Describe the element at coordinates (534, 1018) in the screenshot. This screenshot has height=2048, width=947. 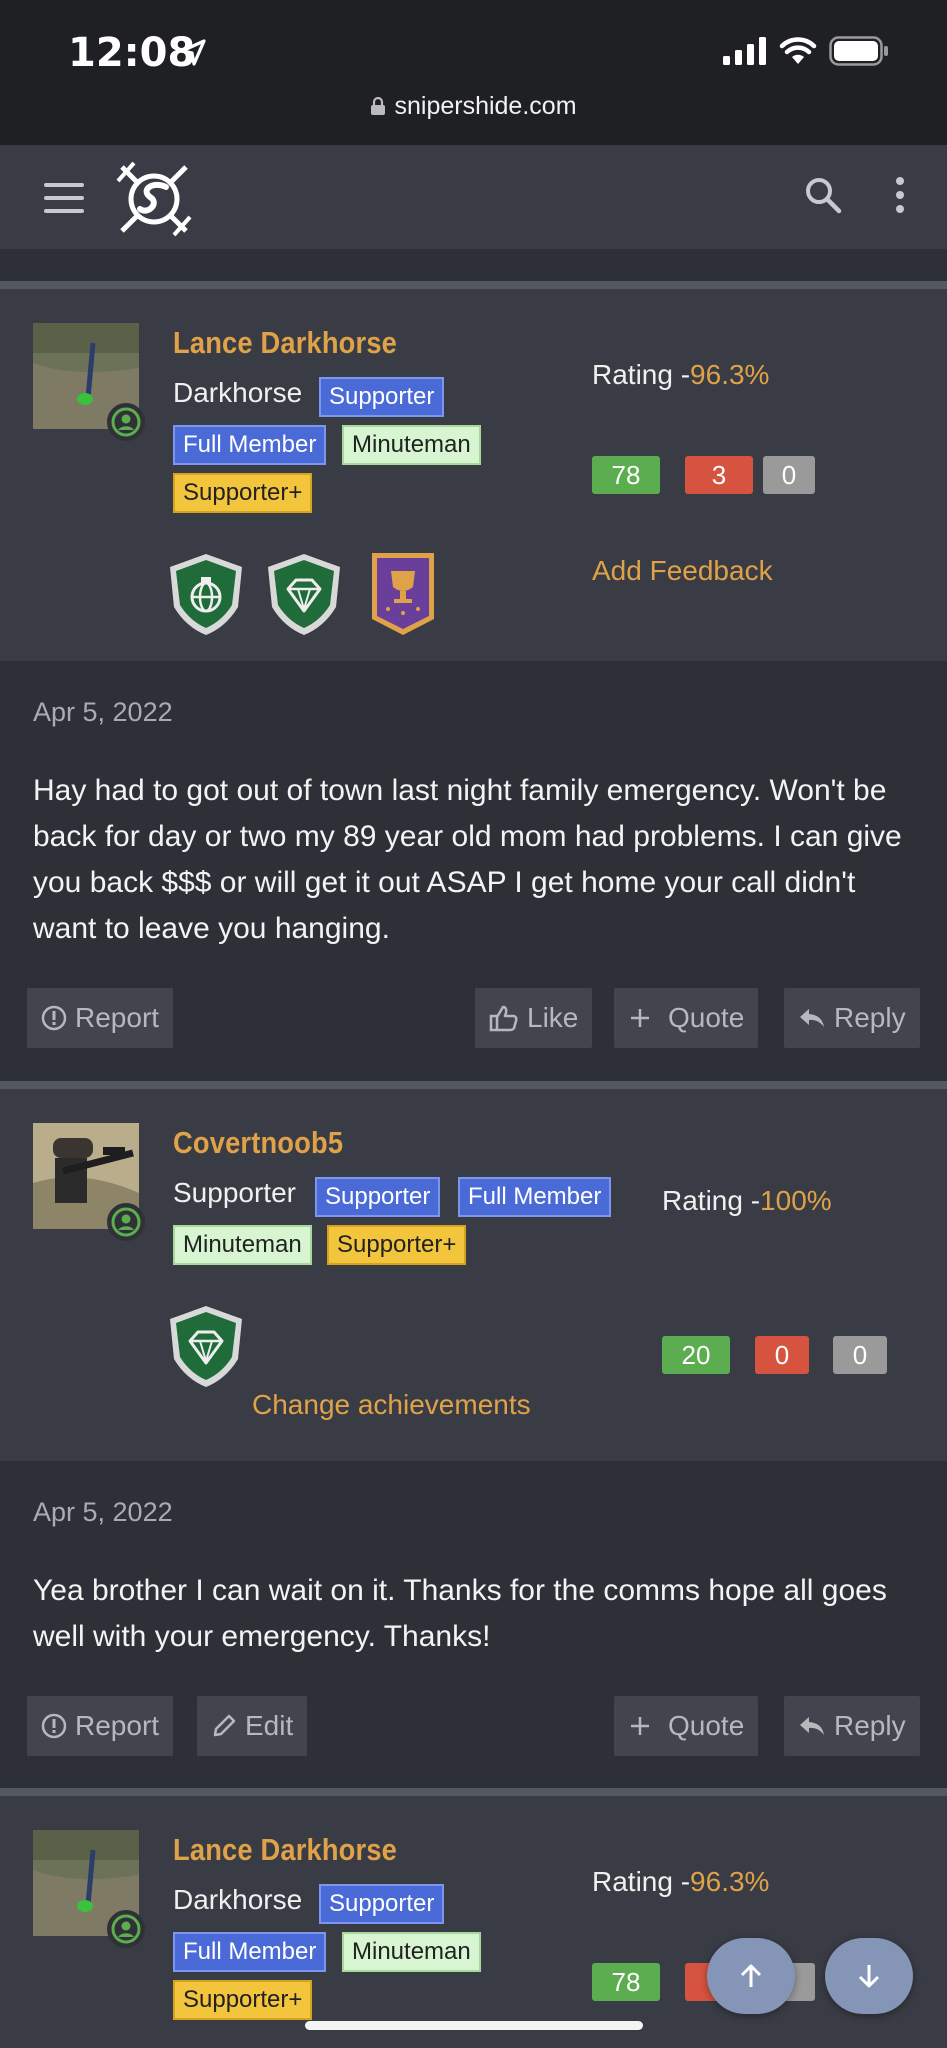
I see `like-button: Like` at that location.